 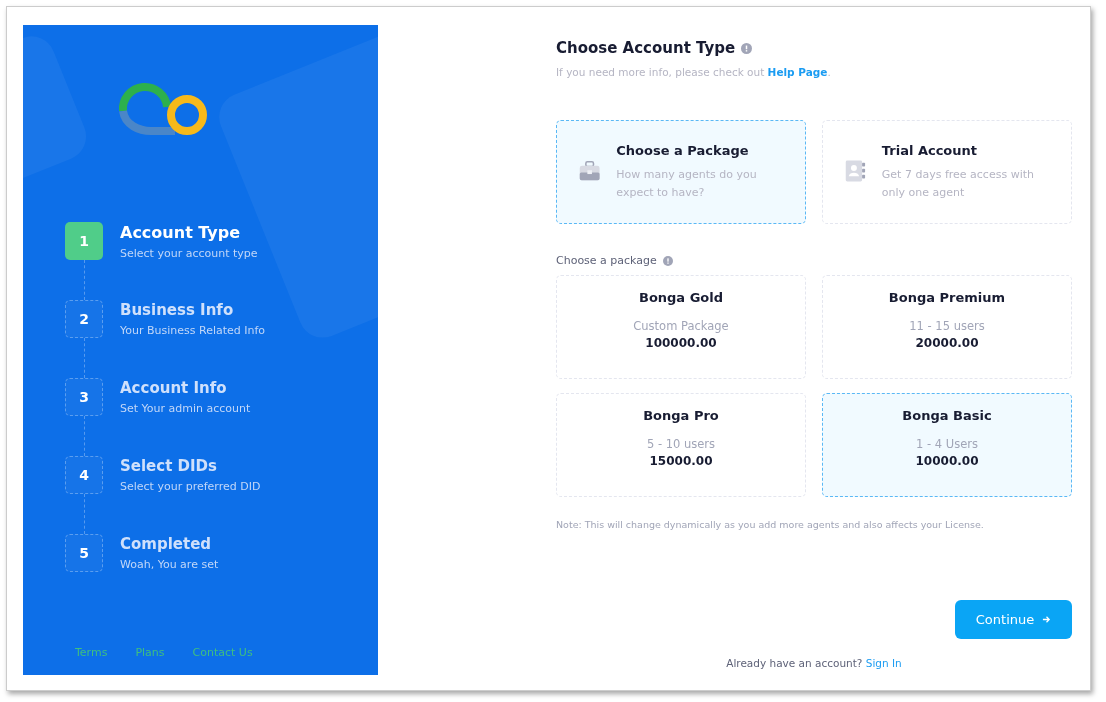 I want to click on package-price: 15000.00, so click(x=681, y=461).